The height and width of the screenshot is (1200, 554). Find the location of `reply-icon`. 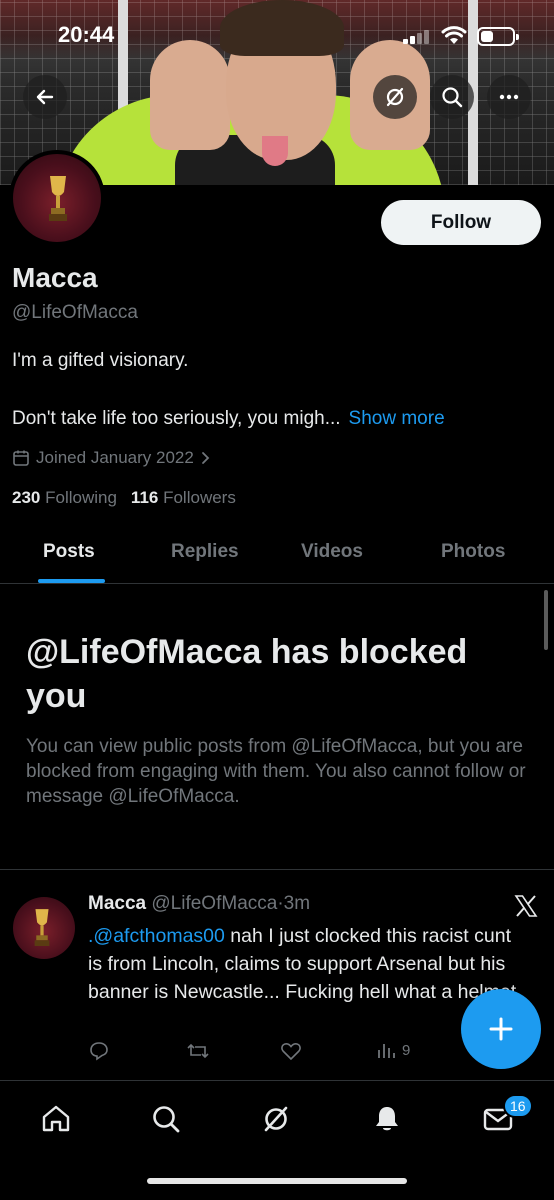

reply-icon is located at coordinates (99, 1051).